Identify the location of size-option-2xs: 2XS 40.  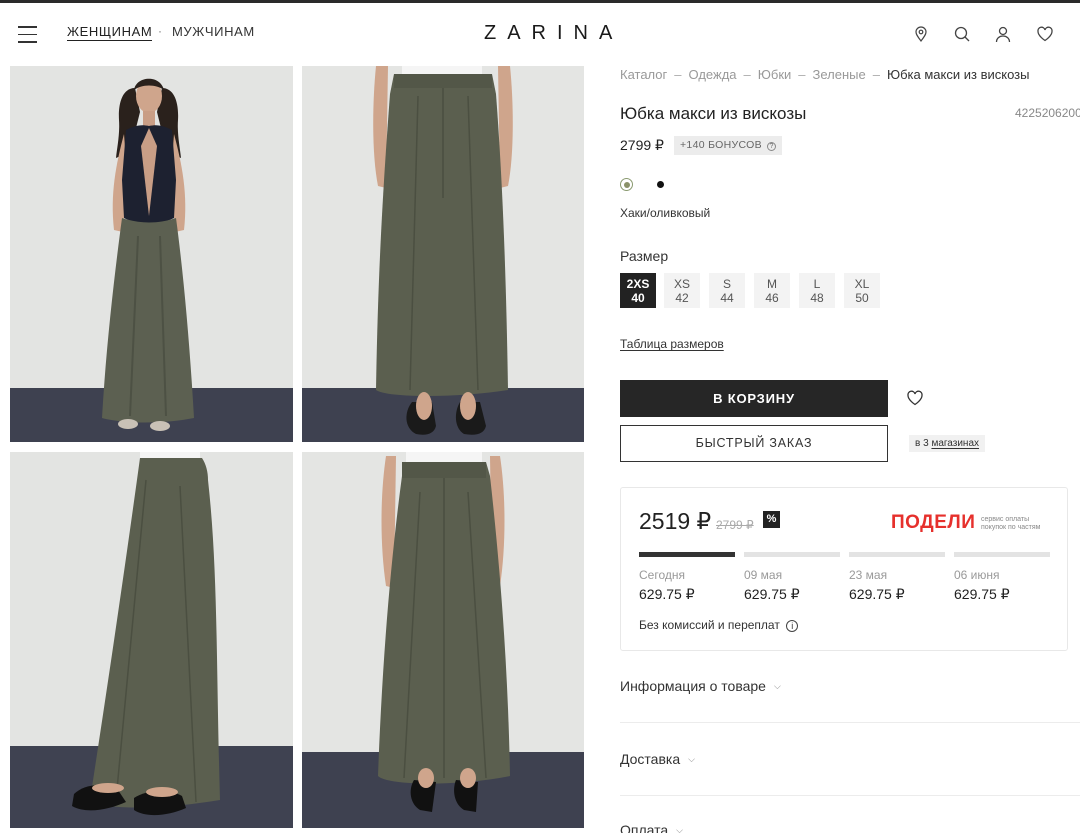
(638, 290).